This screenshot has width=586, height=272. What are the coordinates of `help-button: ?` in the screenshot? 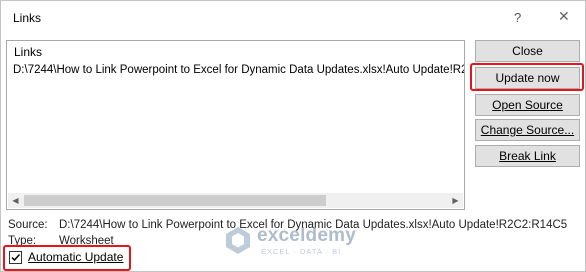 It's located at (517, 17).